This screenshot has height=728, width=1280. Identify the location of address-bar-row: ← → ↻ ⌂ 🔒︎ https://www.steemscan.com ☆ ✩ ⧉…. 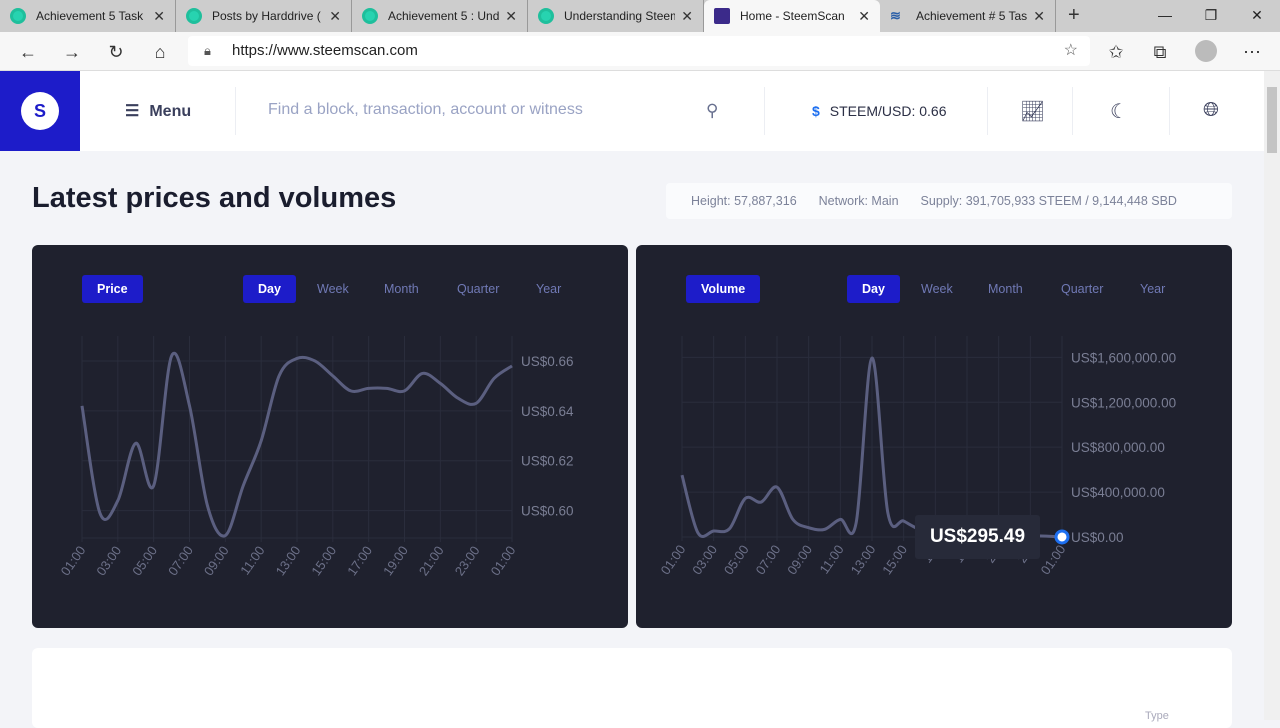
(640, 51).